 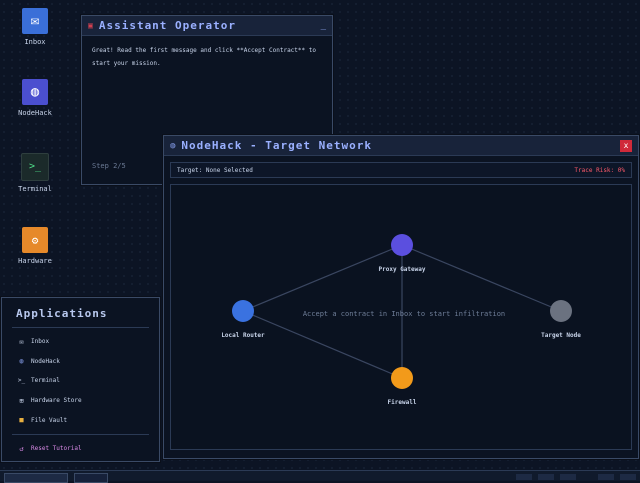 I want to click on desktop-icon-label: NodeHack, so click(x=35, y=113).